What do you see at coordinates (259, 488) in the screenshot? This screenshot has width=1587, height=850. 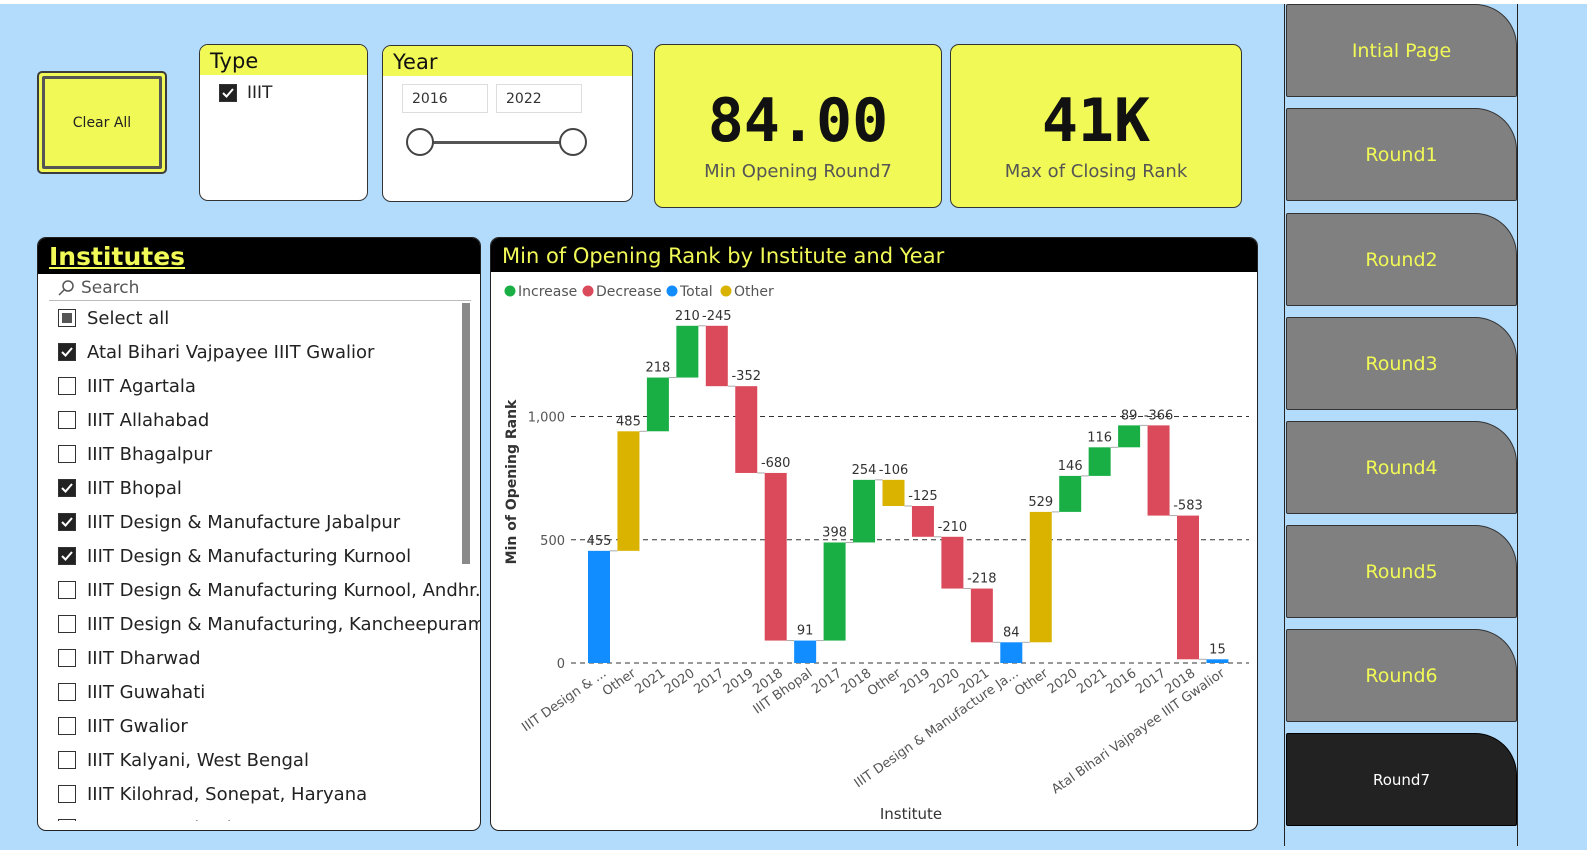 I see `institute-list-item: IIIT Bhopal` at bounding box center [259, 488].